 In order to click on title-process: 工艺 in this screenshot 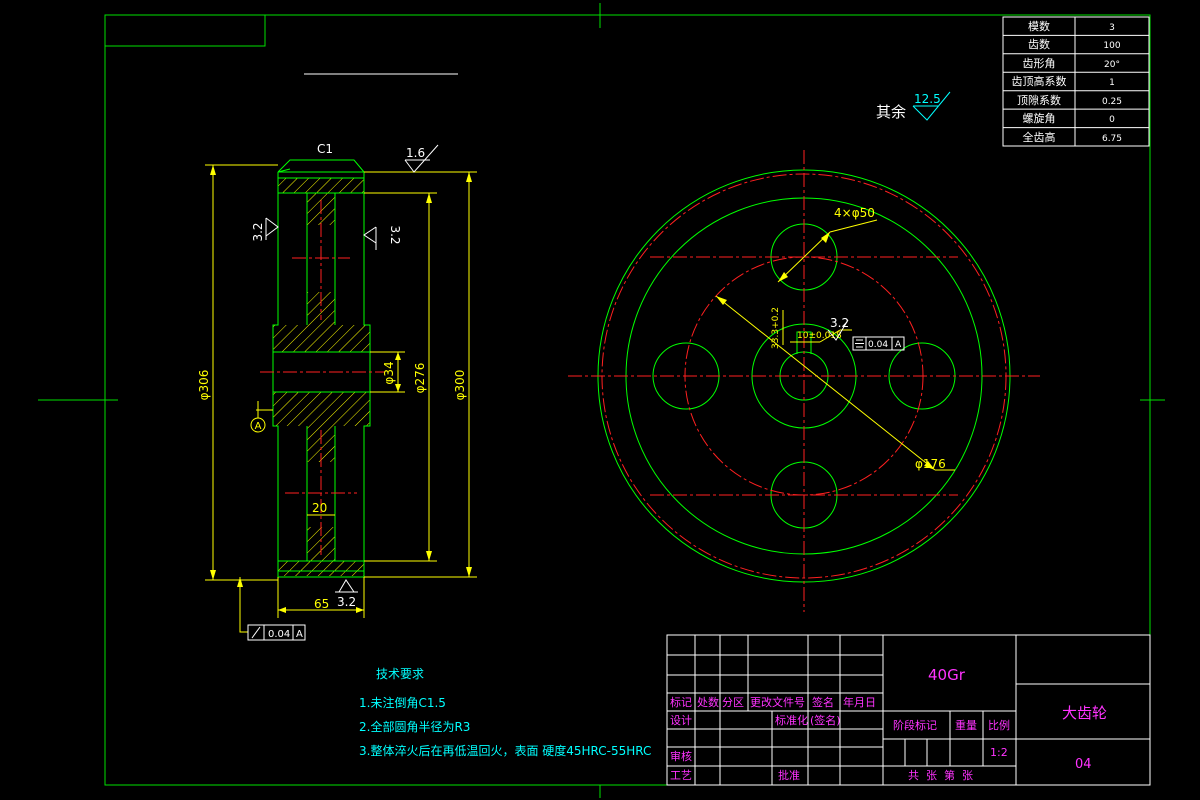, I will do `click(681, 775)`.